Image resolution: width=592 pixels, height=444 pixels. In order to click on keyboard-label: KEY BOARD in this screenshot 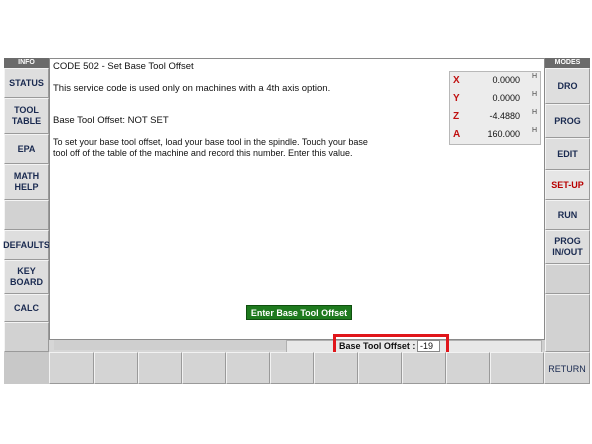, I will do `click(26, 276)`.